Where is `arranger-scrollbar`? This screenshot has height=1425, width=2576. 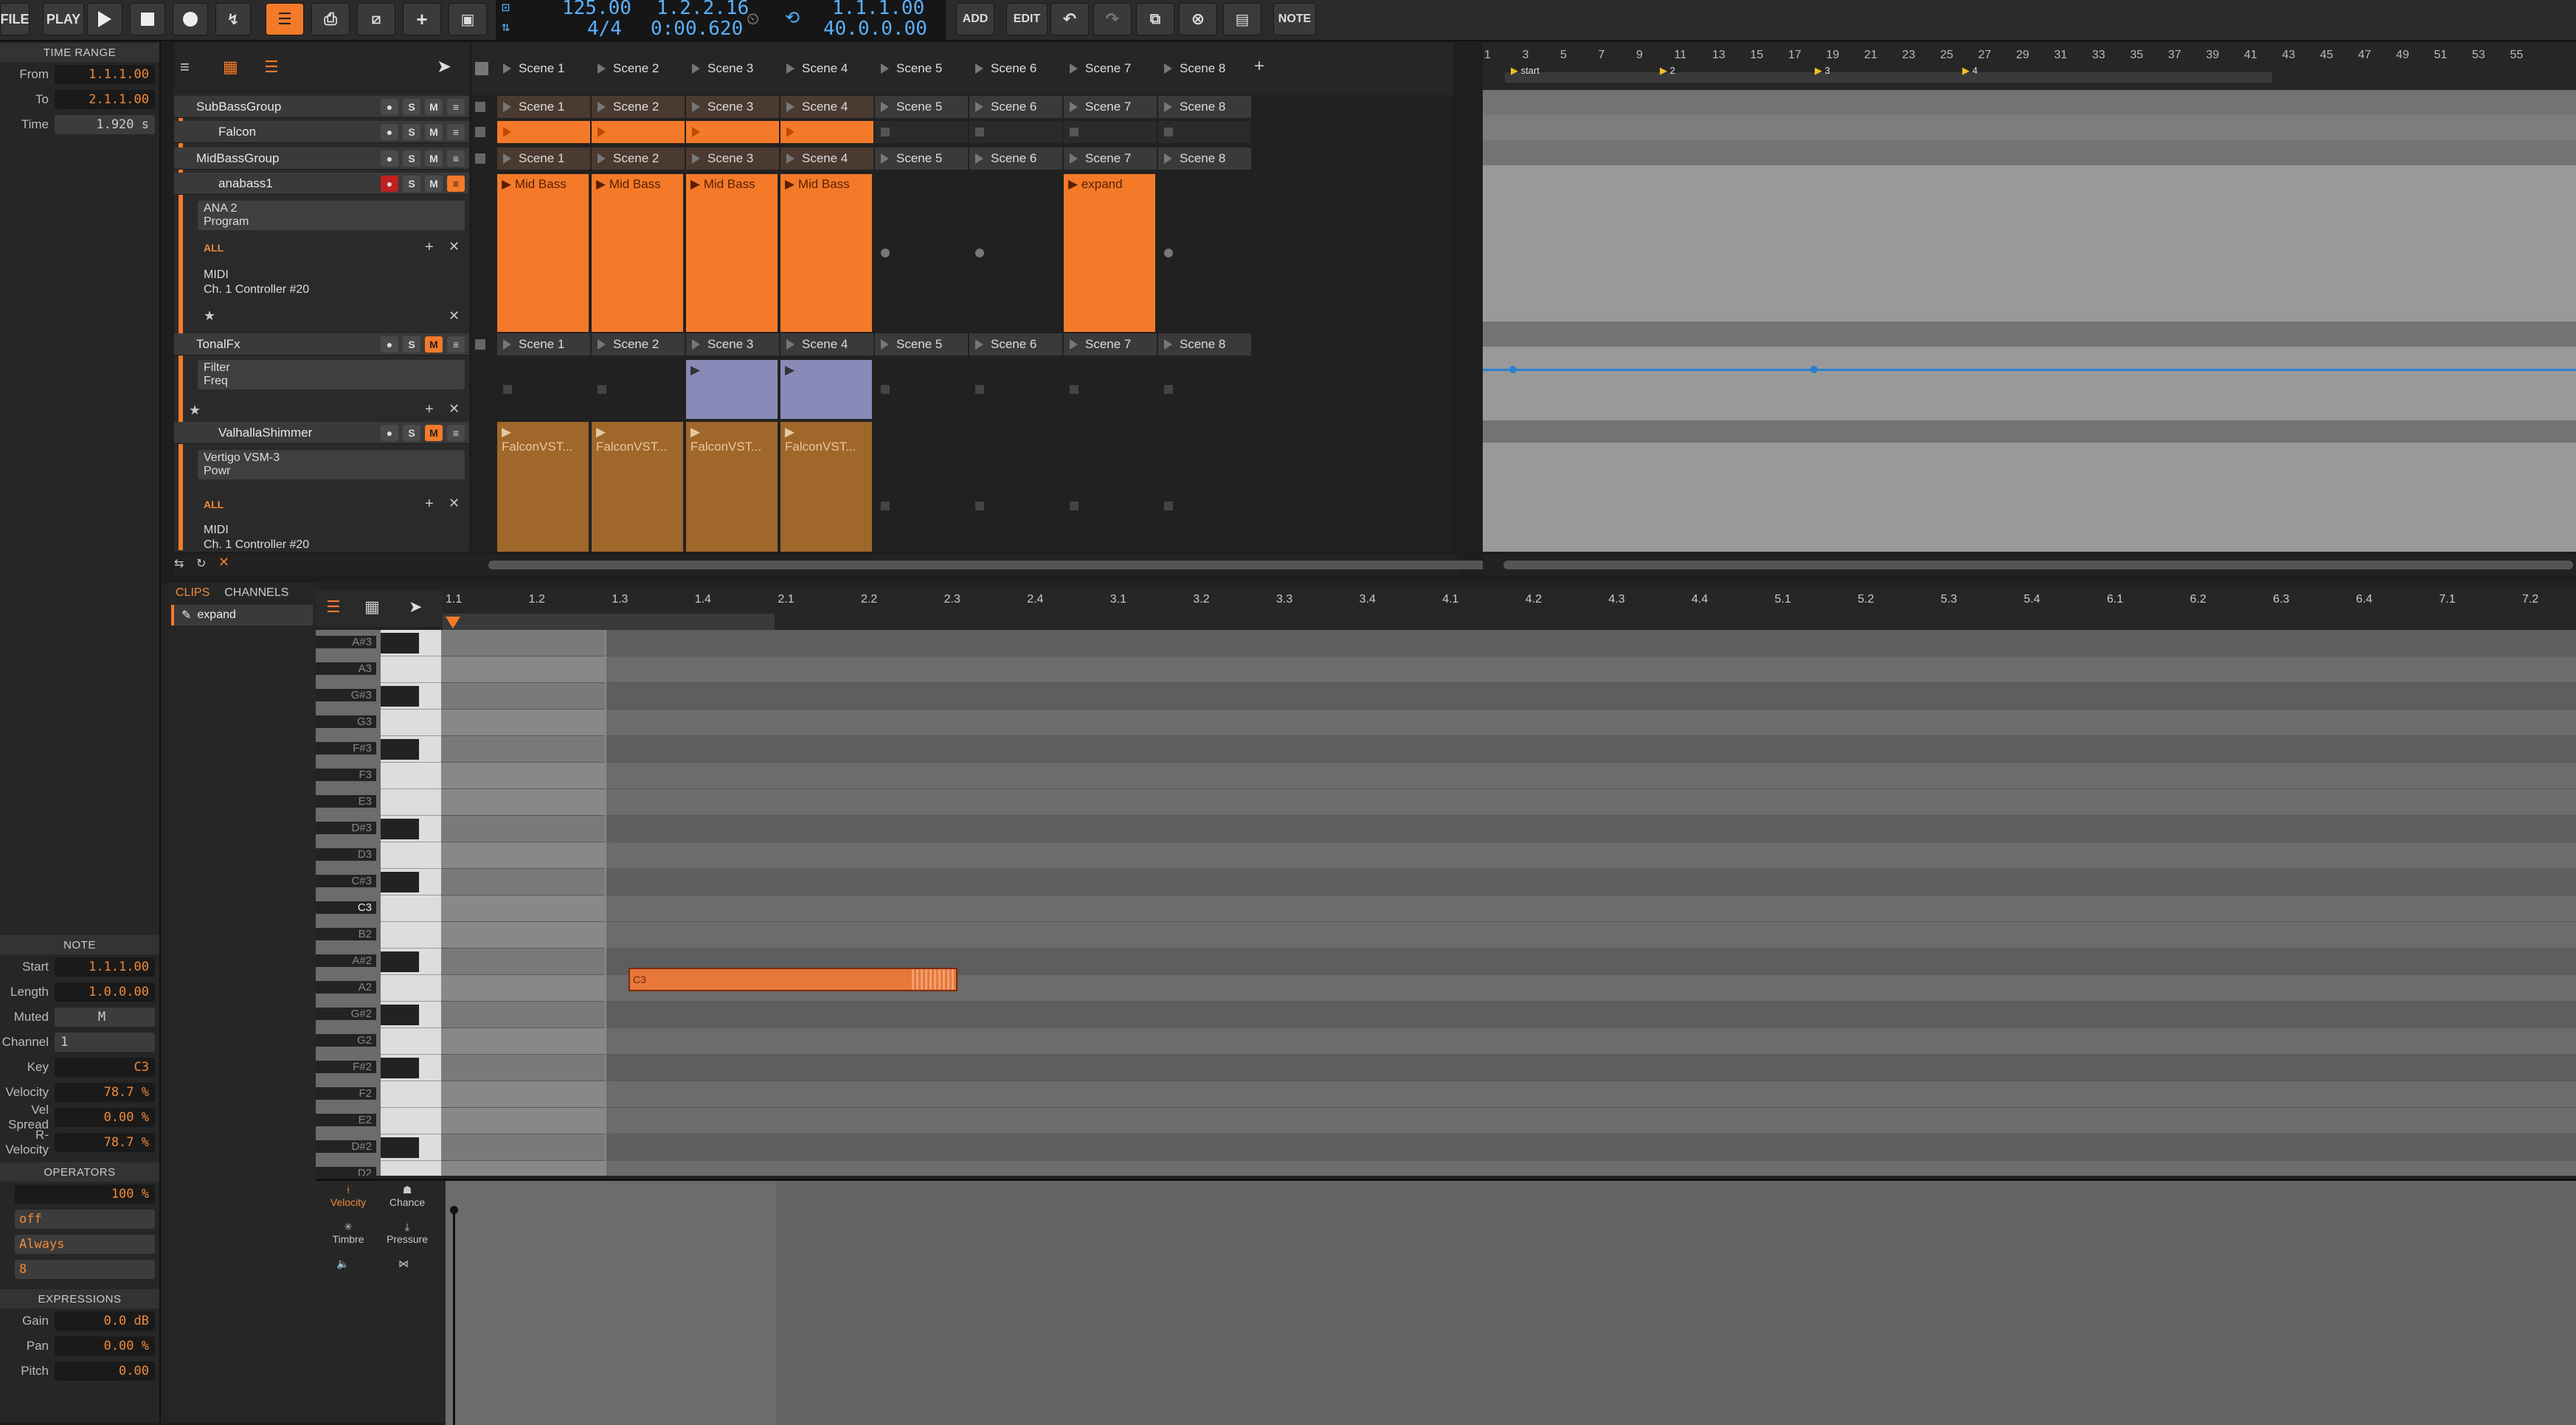
arranger-scrollbar is located at coordinates (2038, 565).